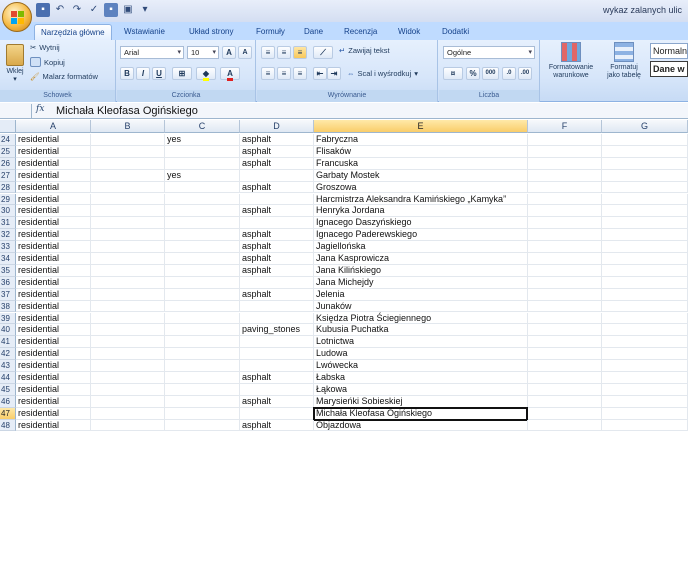 The width and height of the screenshot is (688, 587). Describe the element at coordinates (565, 126) in the screenshot. I see `column-header-f: F` at that location.